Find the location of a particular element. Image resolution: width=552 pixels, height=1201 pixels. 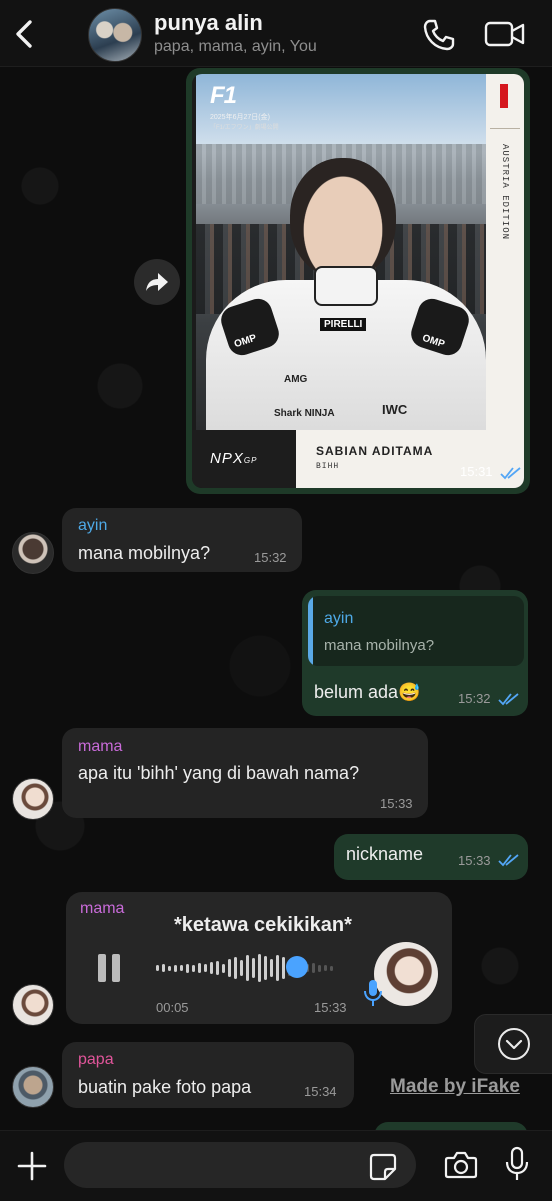

card-subtitle: 「F1/エフワン」劇場公開 is located at coordinates (244, 128).